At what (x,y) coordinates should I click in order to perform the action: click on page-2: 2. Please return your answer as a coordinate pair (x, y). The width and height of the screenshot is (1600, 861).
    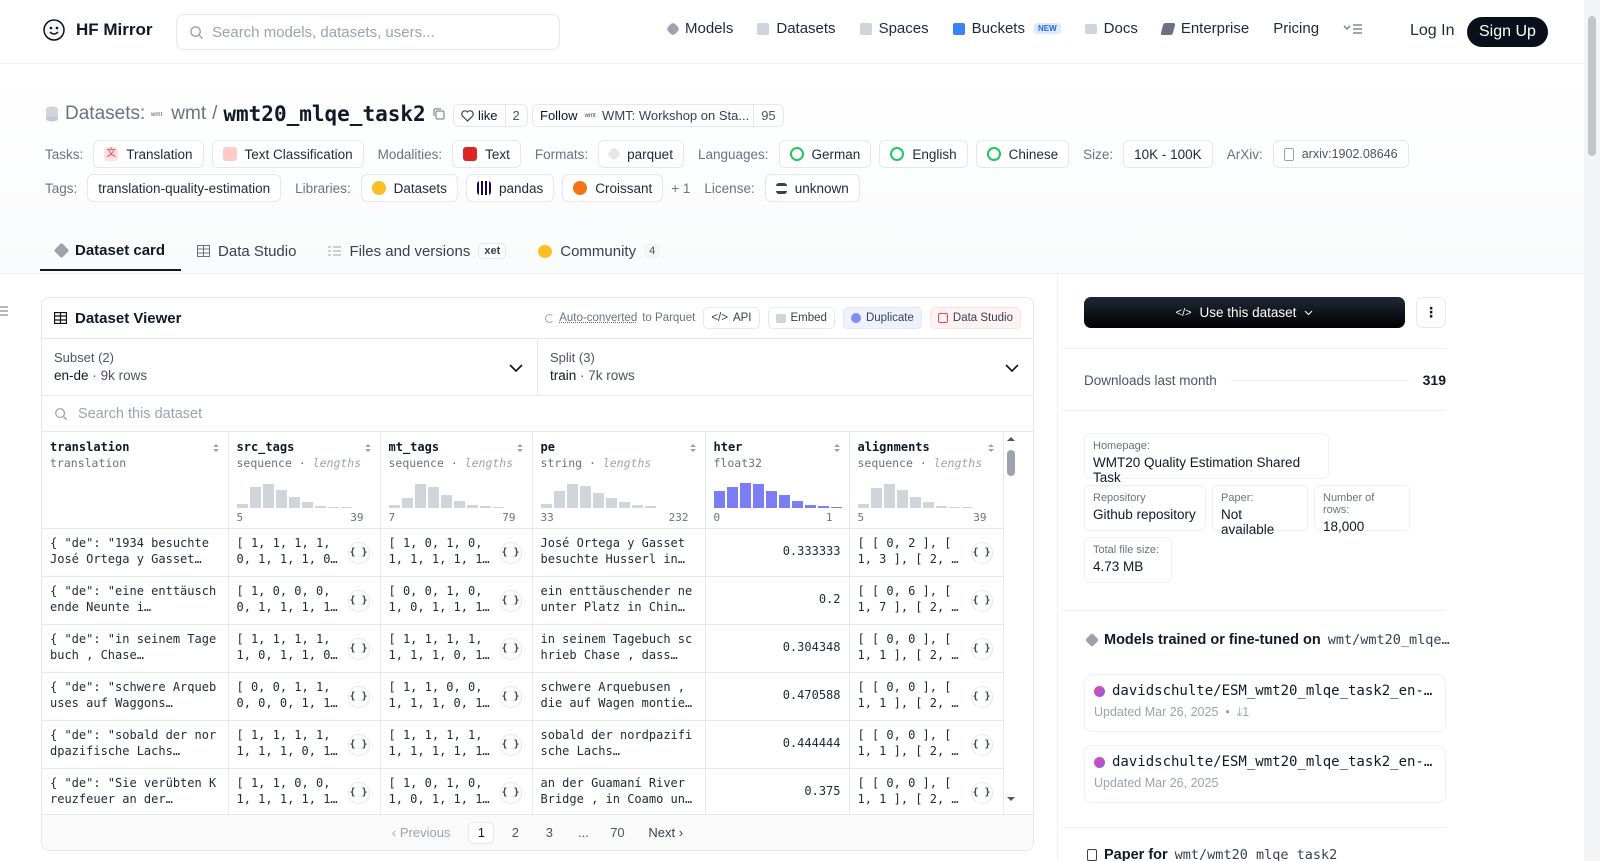
    Looking at the image, I should click on (515, 833).